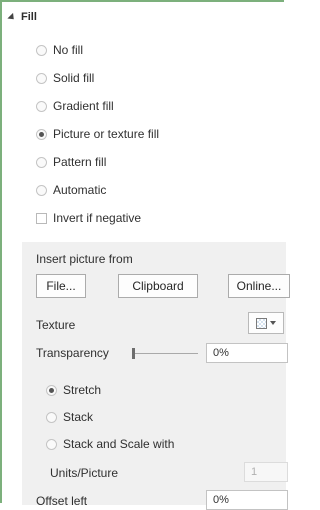 This screenshot has width=320, height=510. What do you see at coordinates (261, 323) in the screenshot?
I see `texture-swatch-icon` at bounding box center [261, 323].